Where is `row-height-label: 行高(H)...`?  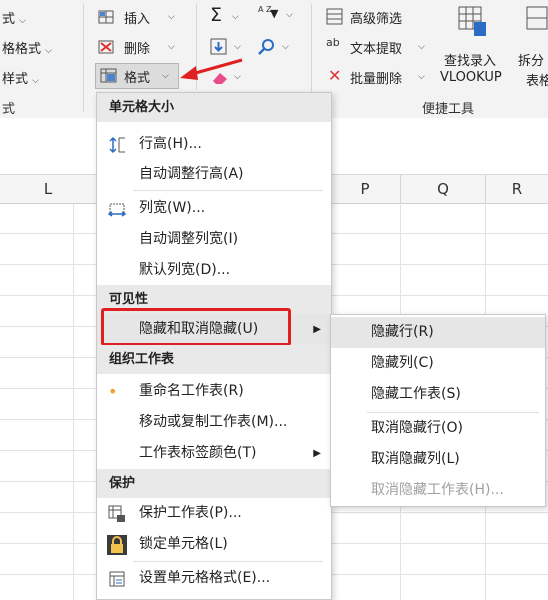
row-height-label: 行高(H)... is located at coordinates (170, 144).